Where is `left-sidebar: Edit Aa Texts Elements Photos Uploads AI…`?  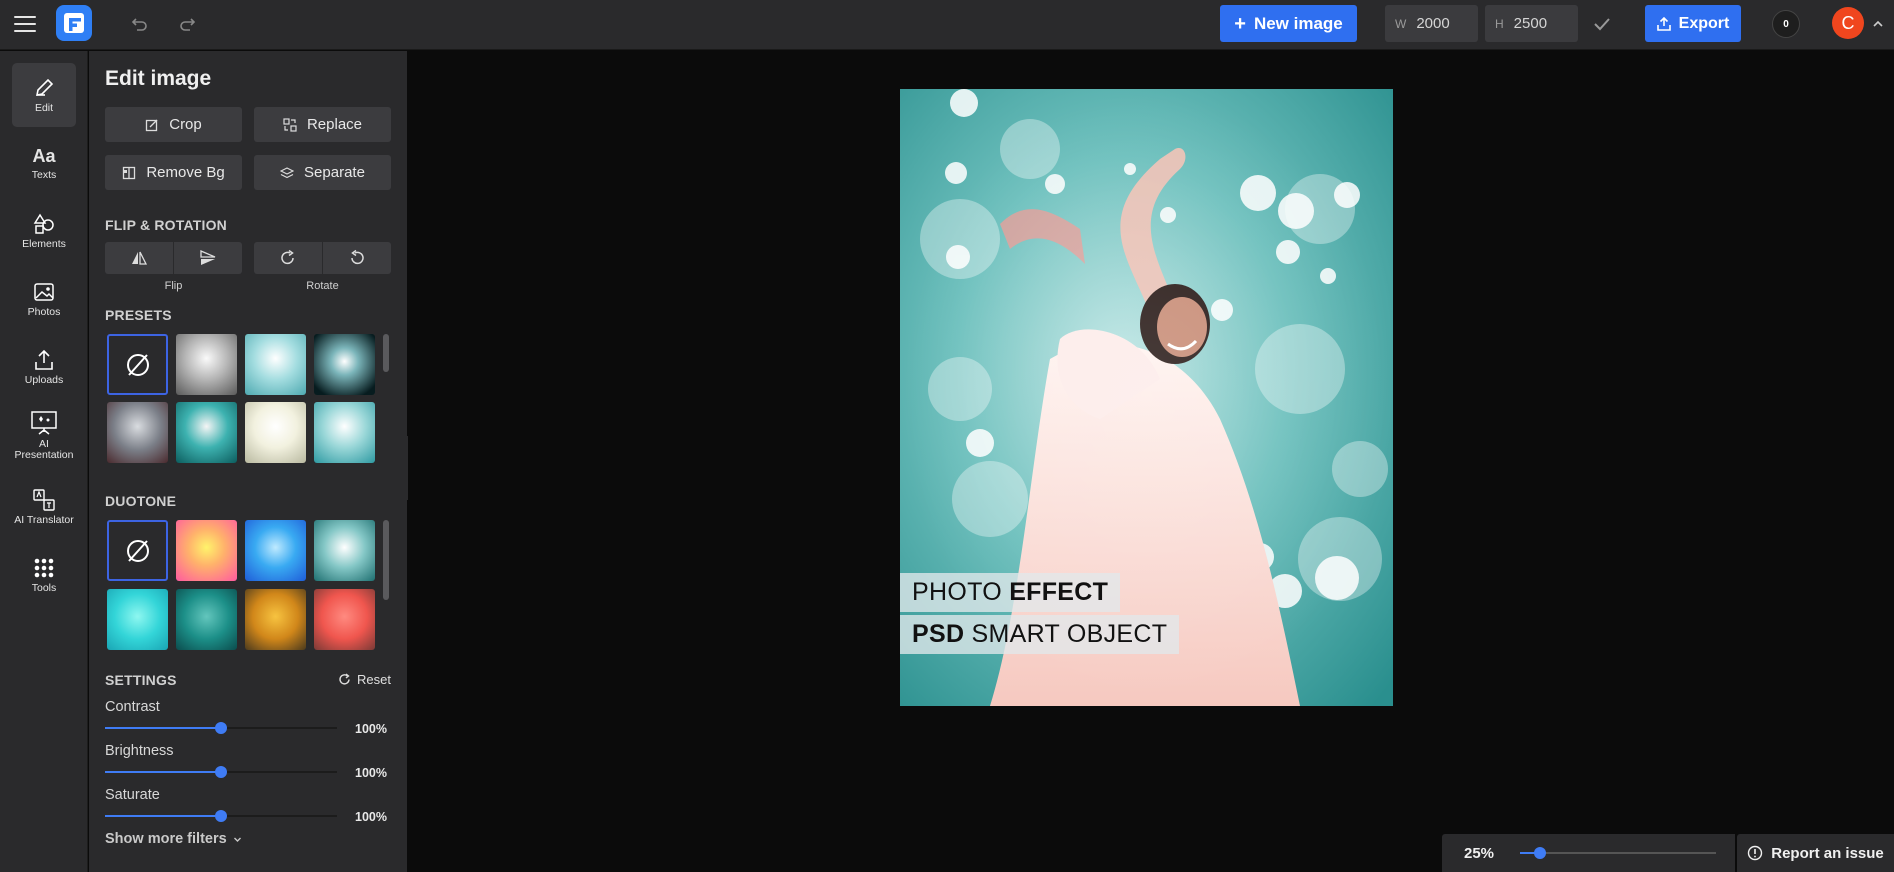
left-sidebar: Edit Aa Texts Elements Photos Uploads AI… is located at coordinates (44, 461).